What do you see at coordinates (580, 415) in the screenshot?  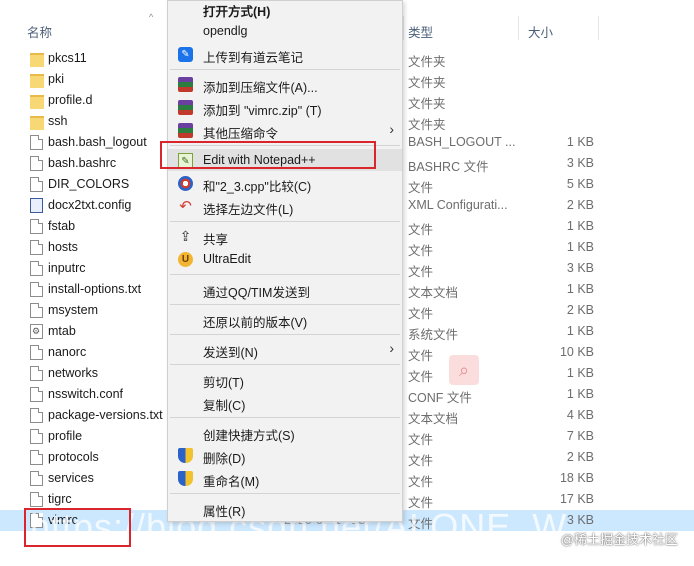 I see `file-size: 4 KB` at bounding box center [580, 415].